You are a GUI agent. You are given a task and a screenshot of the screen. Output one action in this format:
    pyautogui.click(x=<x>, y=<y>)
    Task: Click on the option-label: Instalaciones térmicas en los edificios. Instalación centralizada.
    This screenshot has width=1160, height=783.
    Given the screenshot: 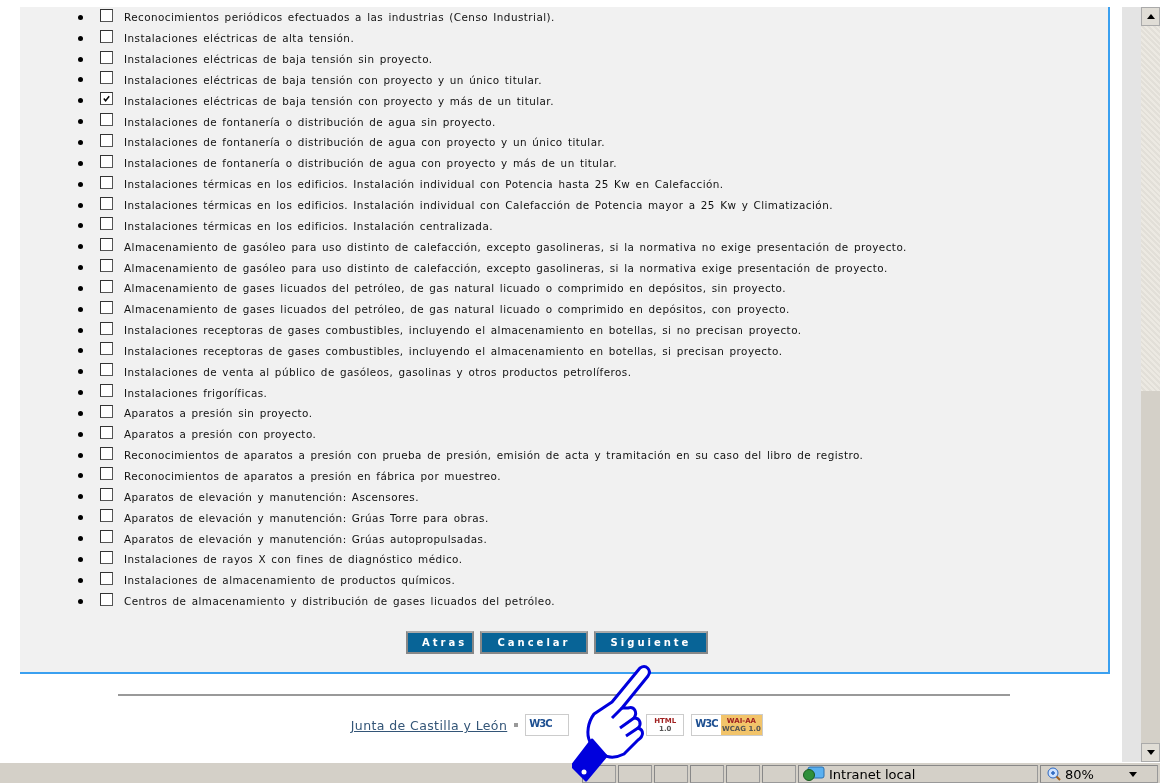 What is the action you would take?
    pyautogui.click(x=308, y=225)
    